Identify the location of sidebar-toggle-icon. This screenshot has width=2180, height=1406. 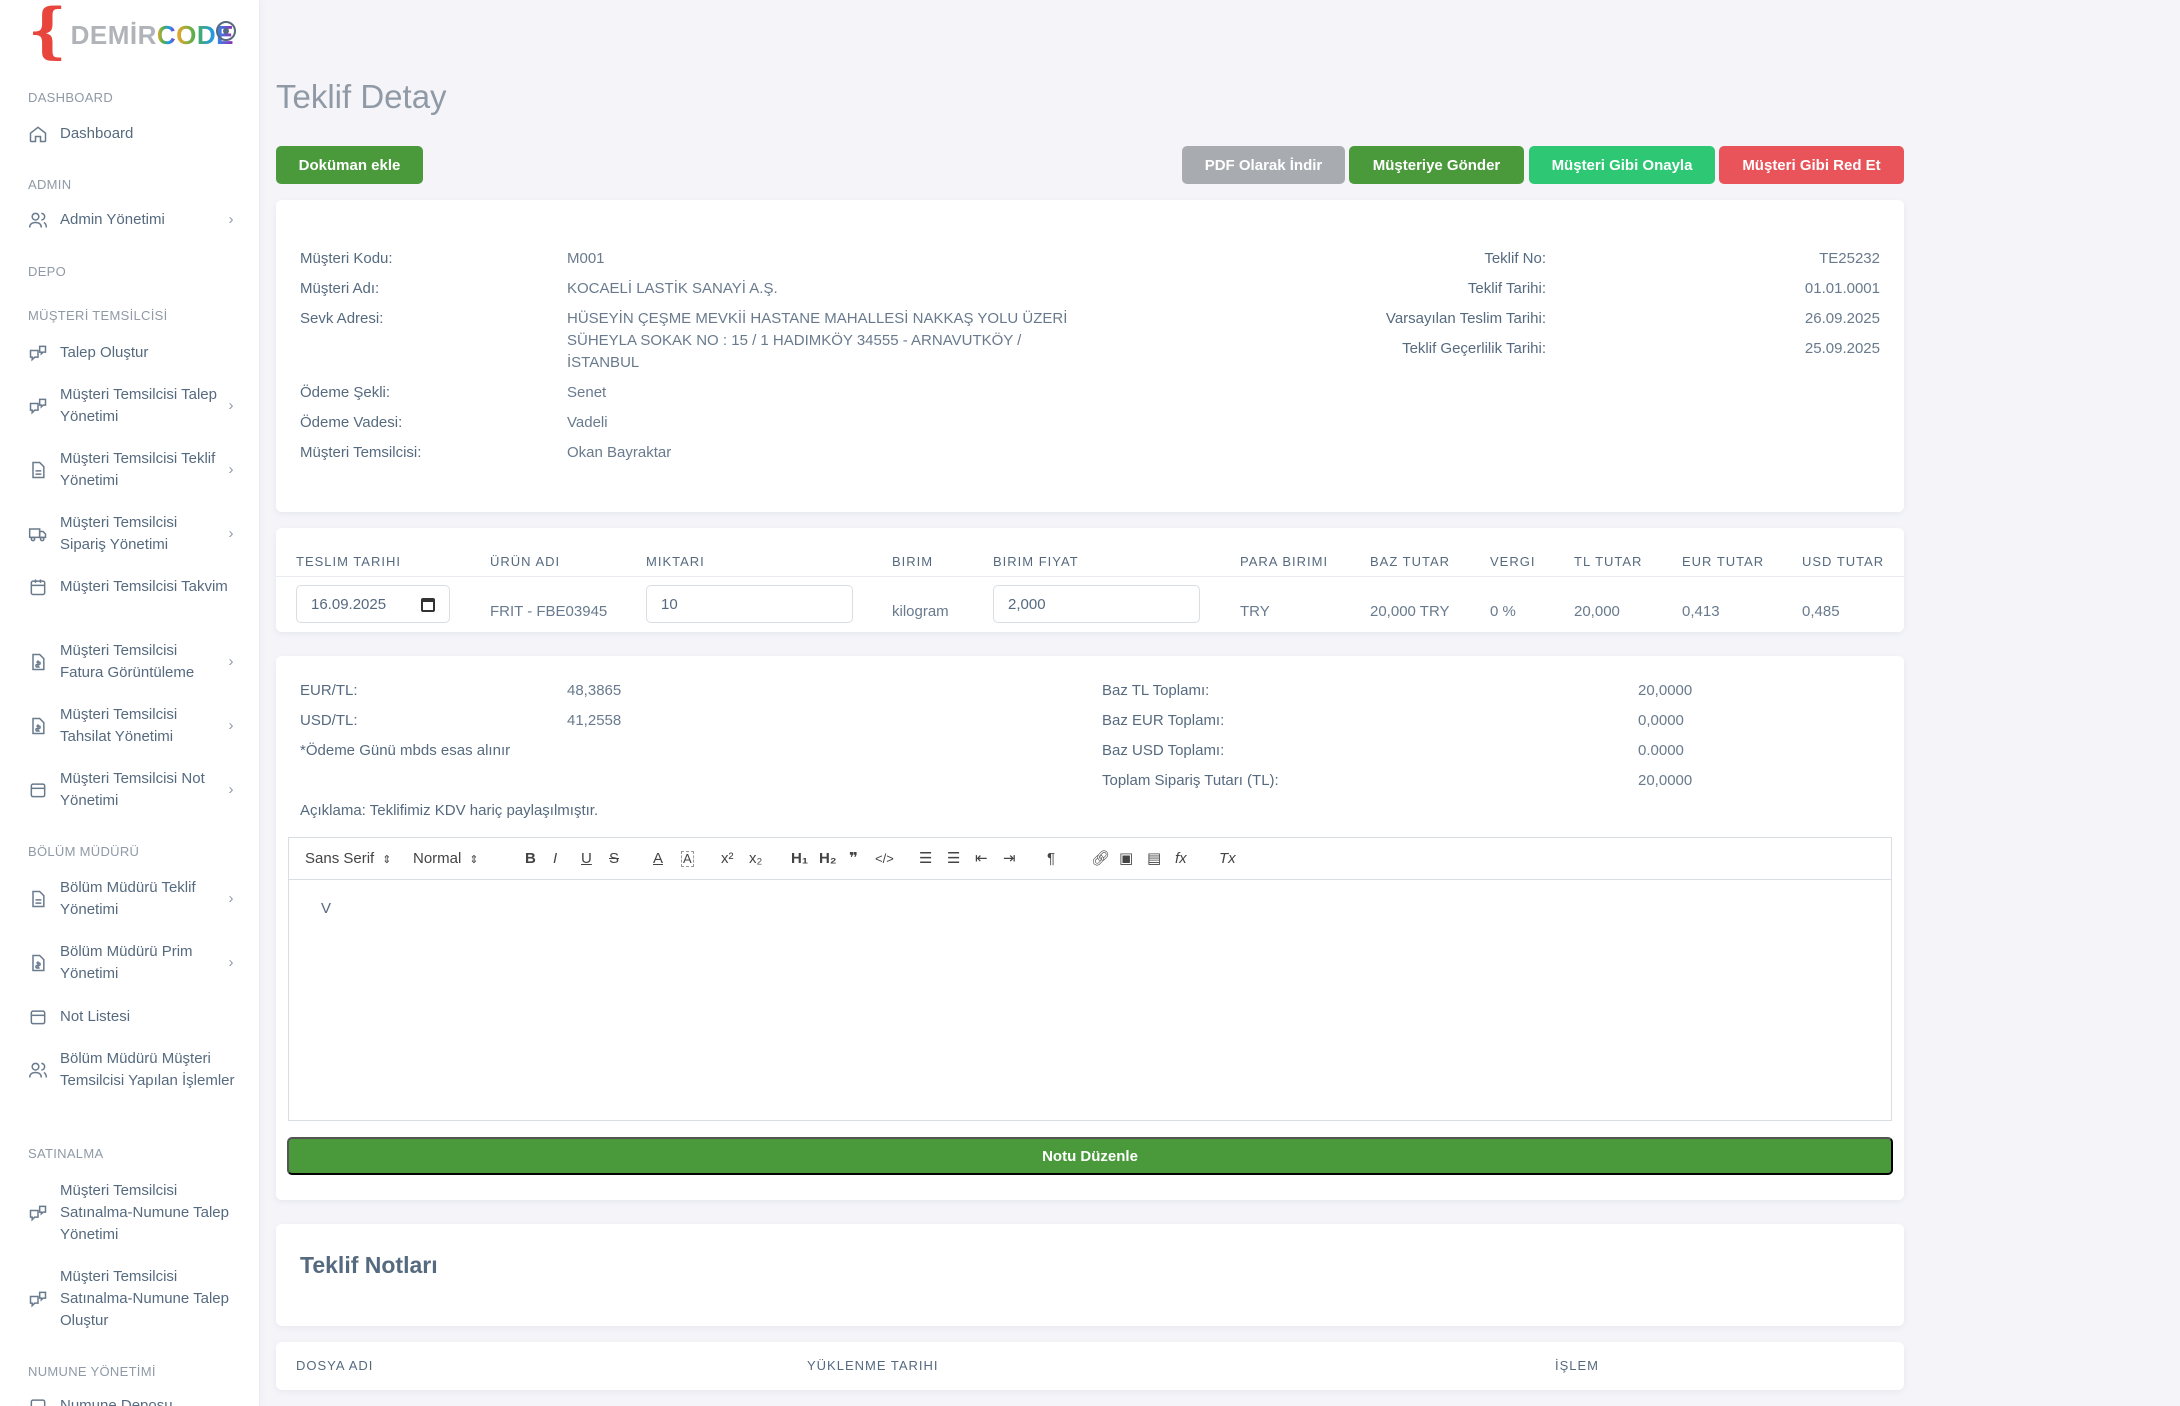
(226, 31).